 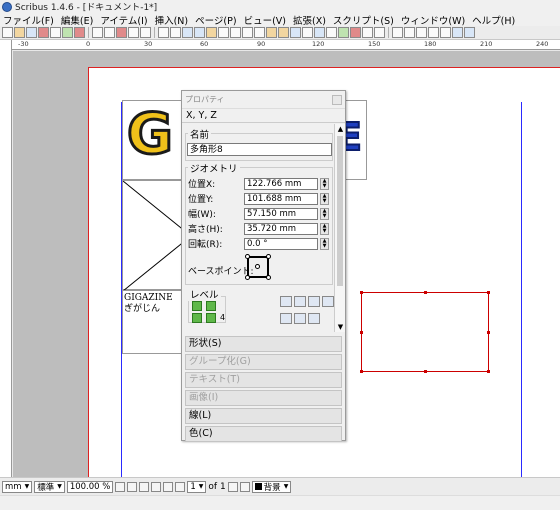 I want to click on edit-contents-icon, so click(x=319, y=32).